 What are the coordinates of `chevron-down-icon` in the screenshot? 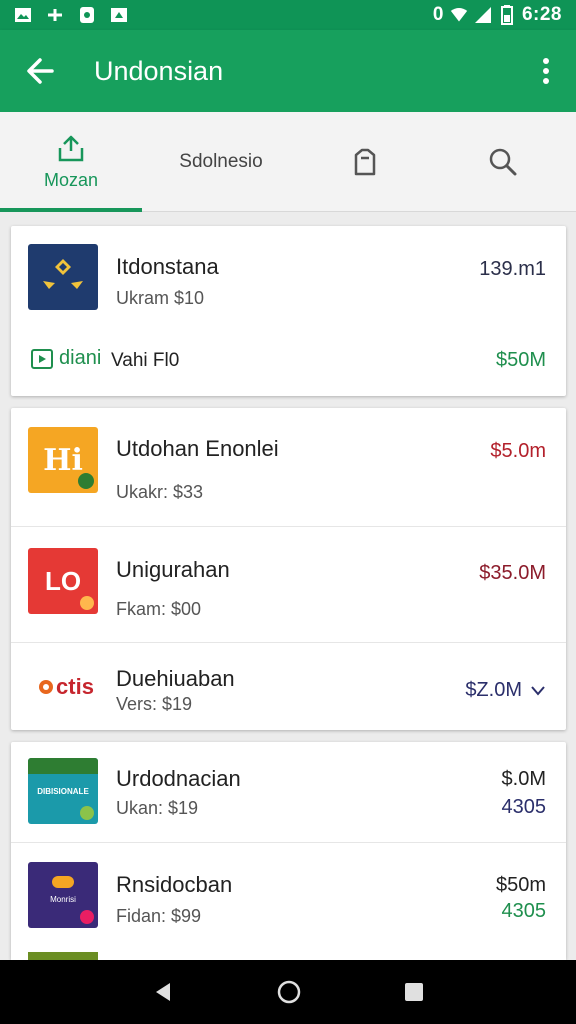 It's located at (538, 691).